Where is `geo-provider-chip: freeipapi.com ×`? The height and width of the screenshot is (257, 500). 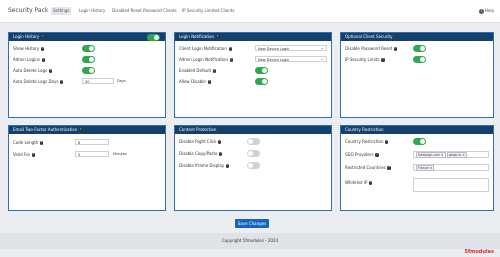 geo-provider-chip: freeipapi.com × is located at coordinates (431, 155).